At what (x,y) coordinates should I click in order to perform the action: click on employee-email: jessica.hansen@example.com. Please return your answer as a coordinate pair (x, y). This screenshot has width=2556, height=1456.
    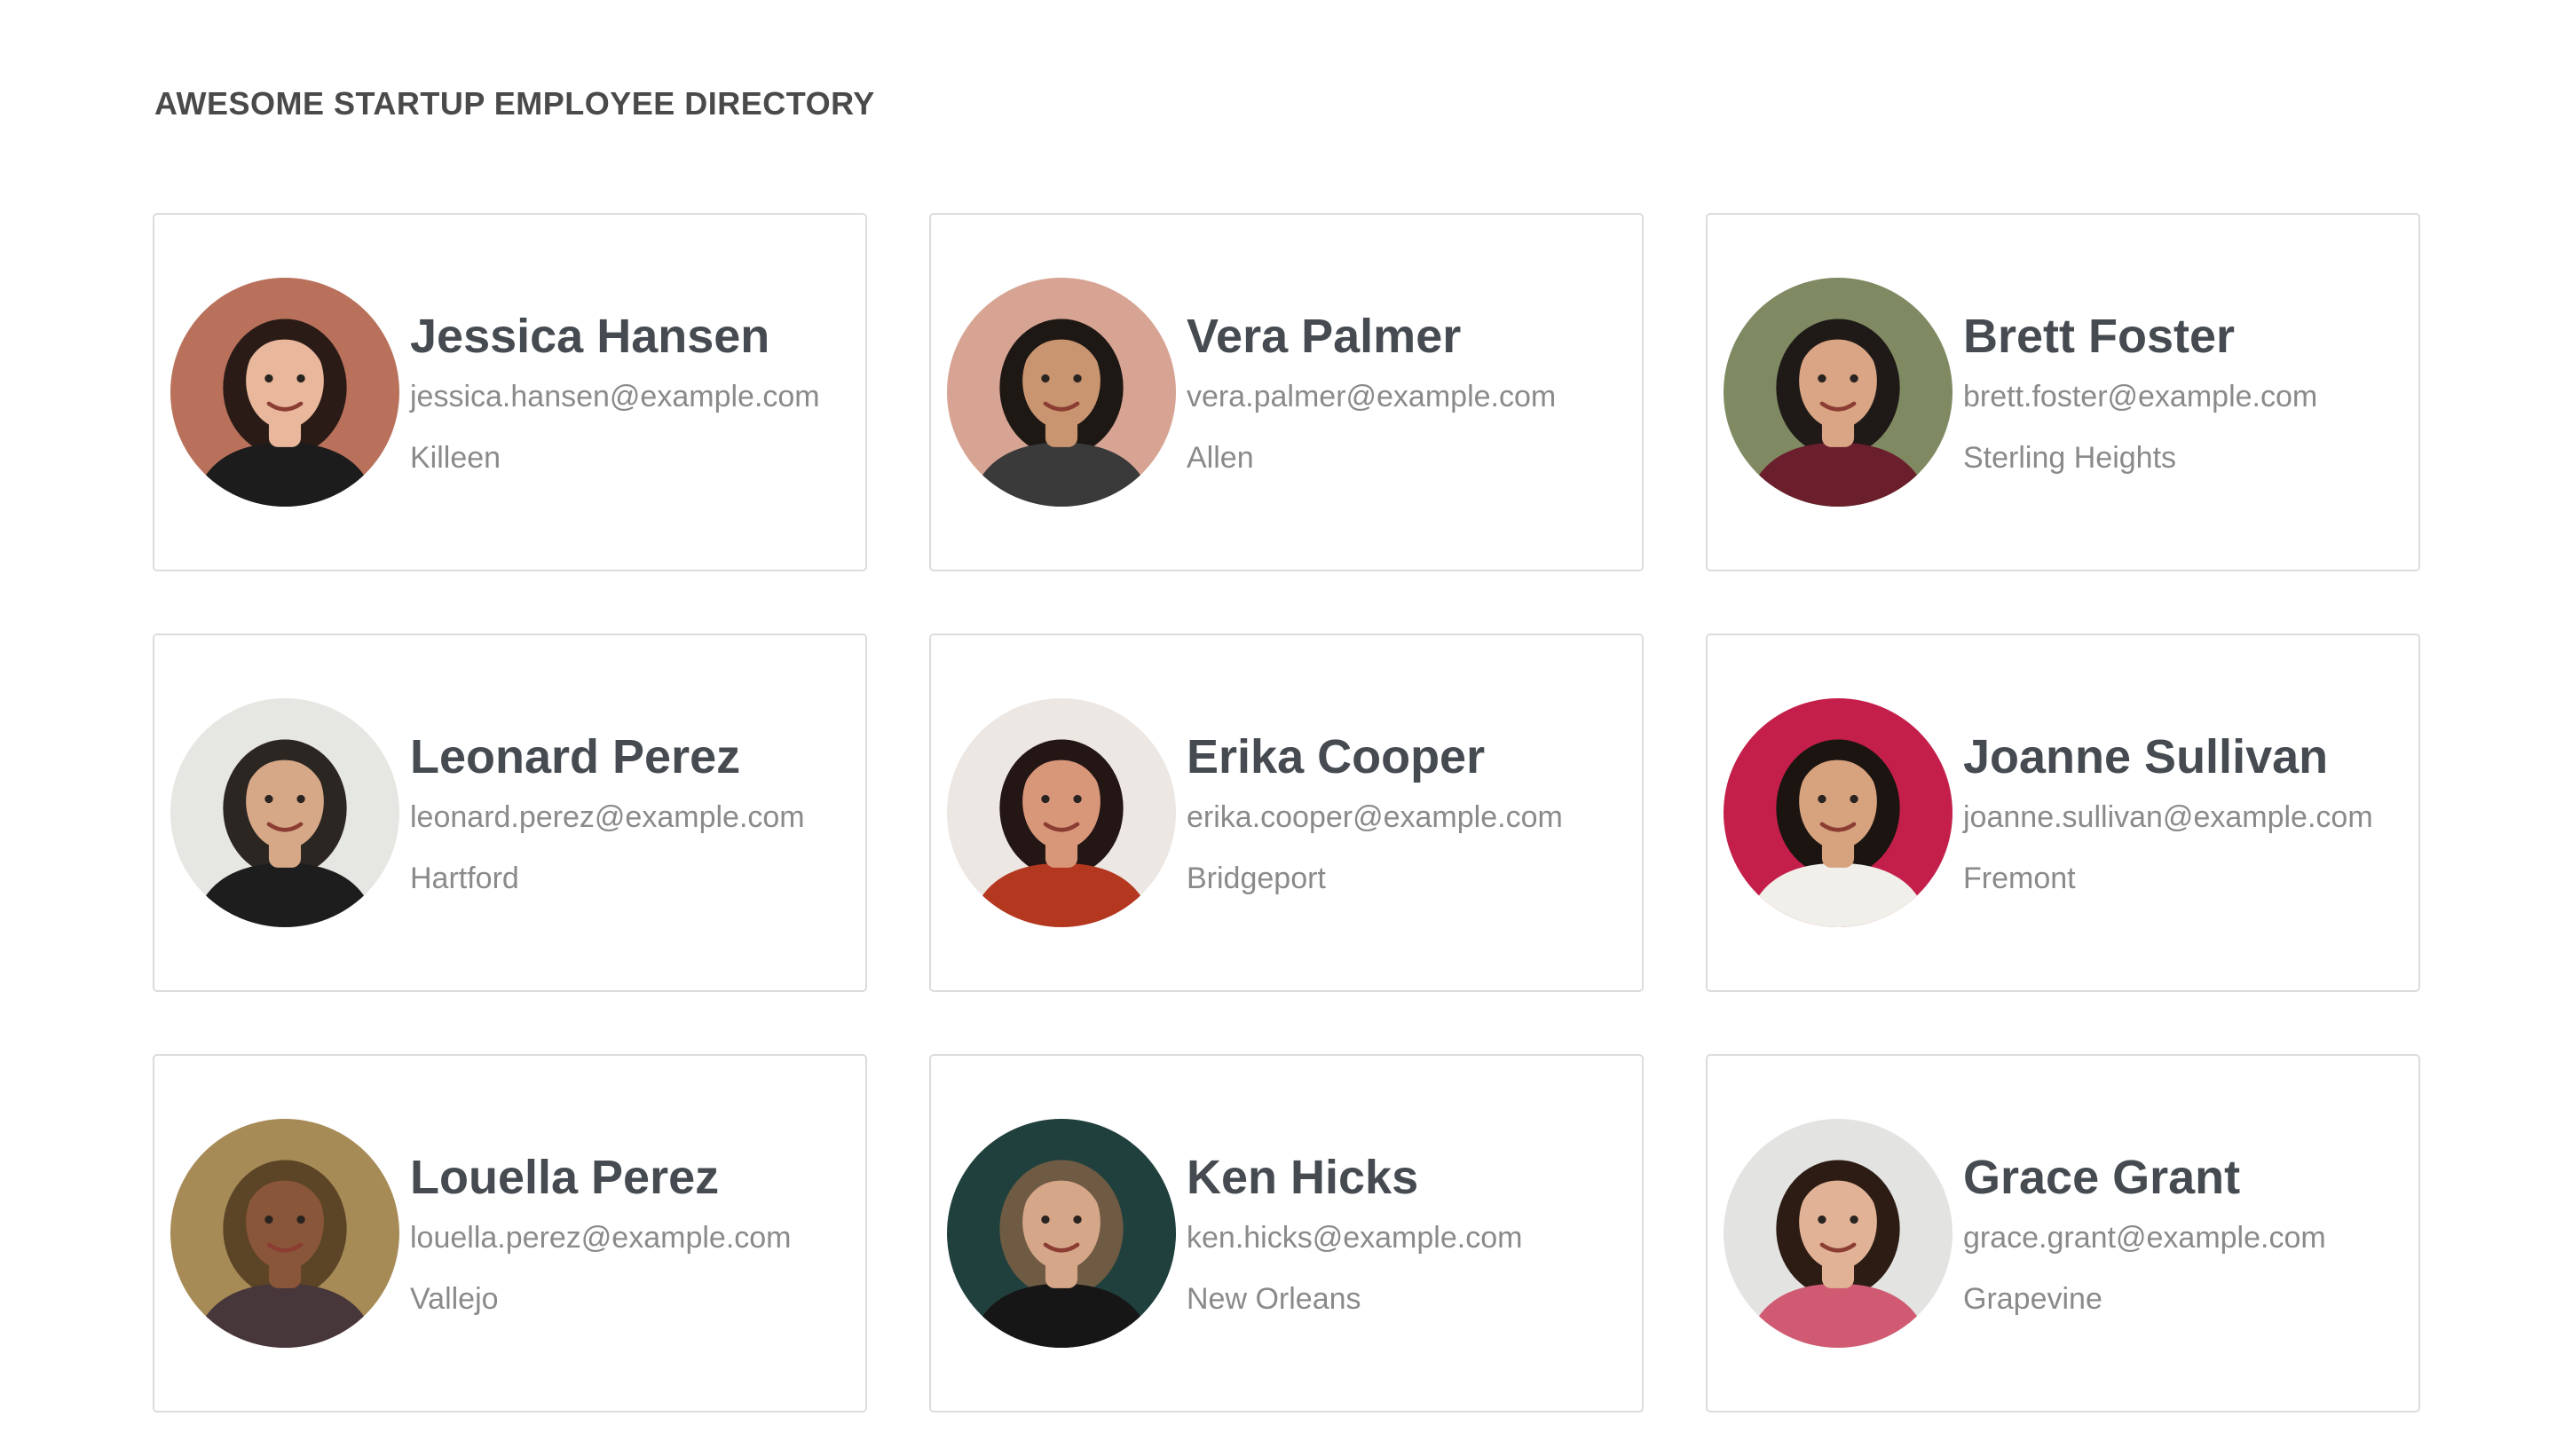
    Looking at the image, I should click on (615, 396).